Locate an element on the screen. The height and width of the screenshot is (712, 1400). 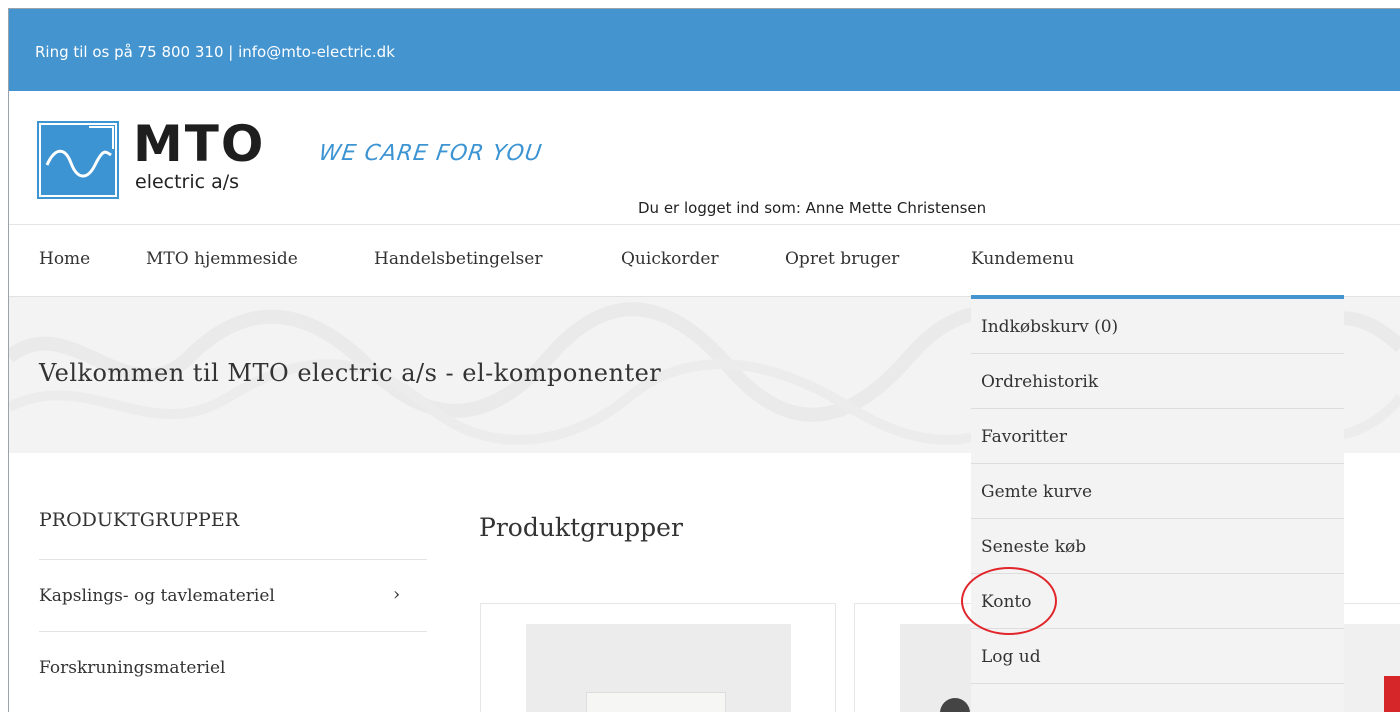
sidebar-heading: PRODUKTGRUPPER is located at coordinates (139, 520).